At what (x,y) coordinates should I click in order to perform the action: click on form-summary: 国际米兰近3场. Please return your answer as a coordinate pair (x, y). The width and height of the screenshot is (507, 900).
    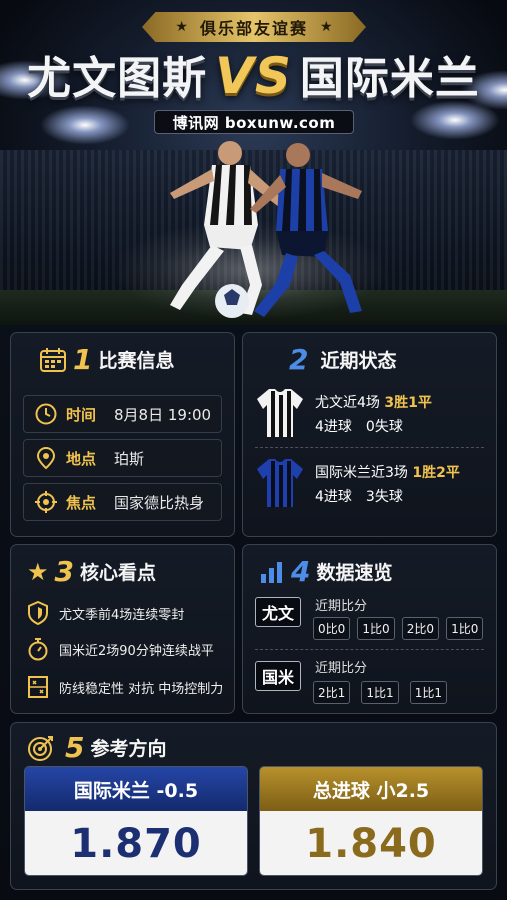
    Looking at the image, I should click on (361, 473).